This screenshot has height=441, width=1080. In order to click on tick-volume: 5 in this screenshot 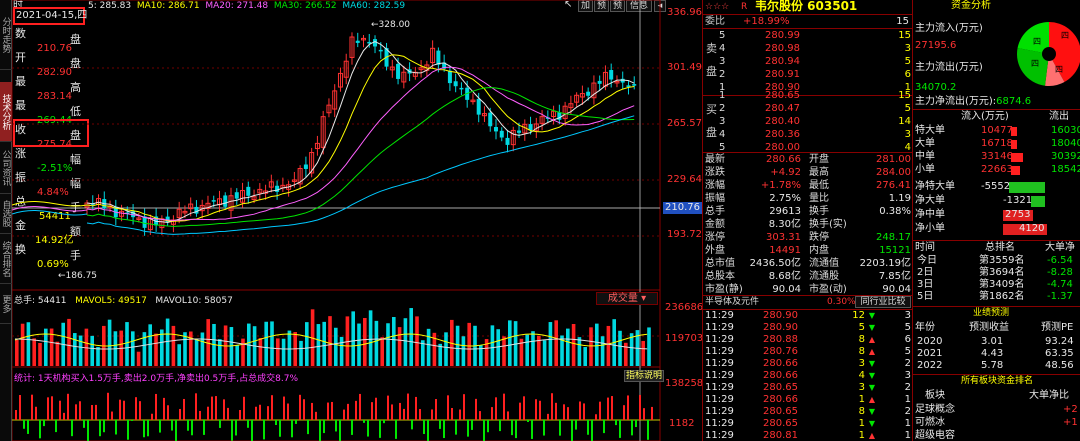, I will do `click(861, 327)`.